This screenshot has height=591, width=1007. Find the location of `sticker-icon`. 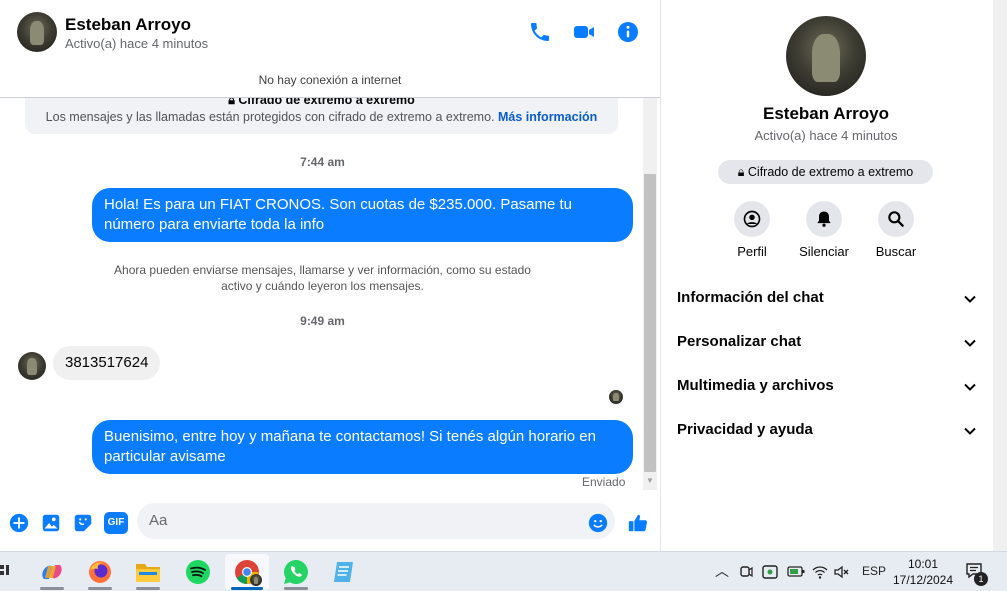

sticker-icon is located at coordinates (83, 523).